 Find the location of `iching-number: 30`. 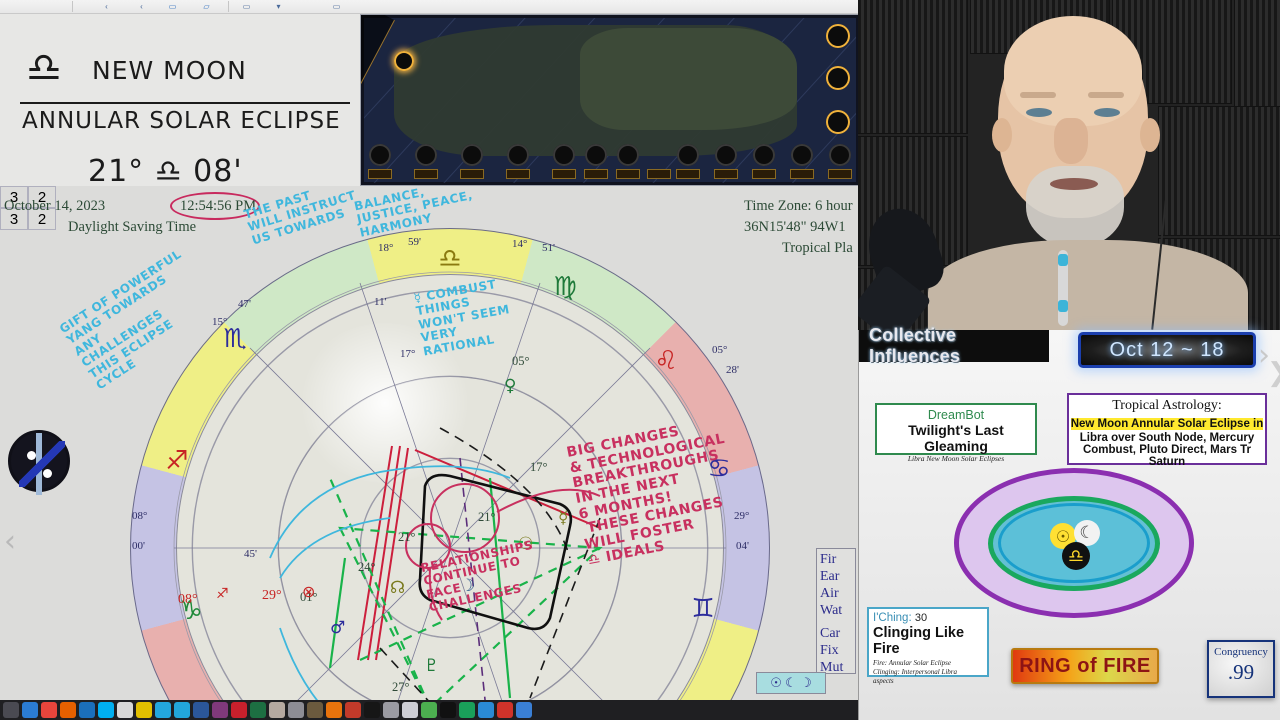

iching-number: 30 is located at coordinates (921, 618).